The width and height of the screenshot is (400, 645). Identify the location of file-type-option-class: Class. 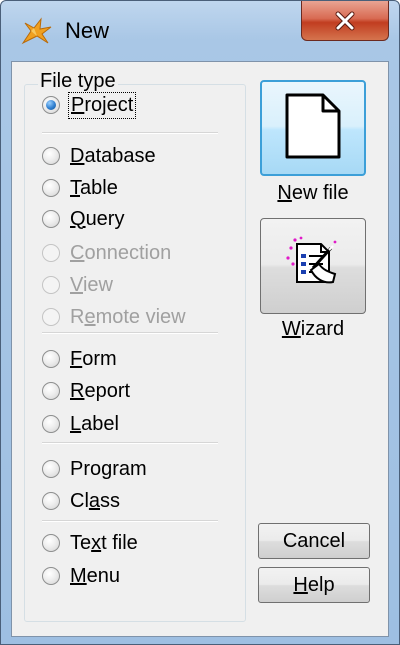
(81, 501).